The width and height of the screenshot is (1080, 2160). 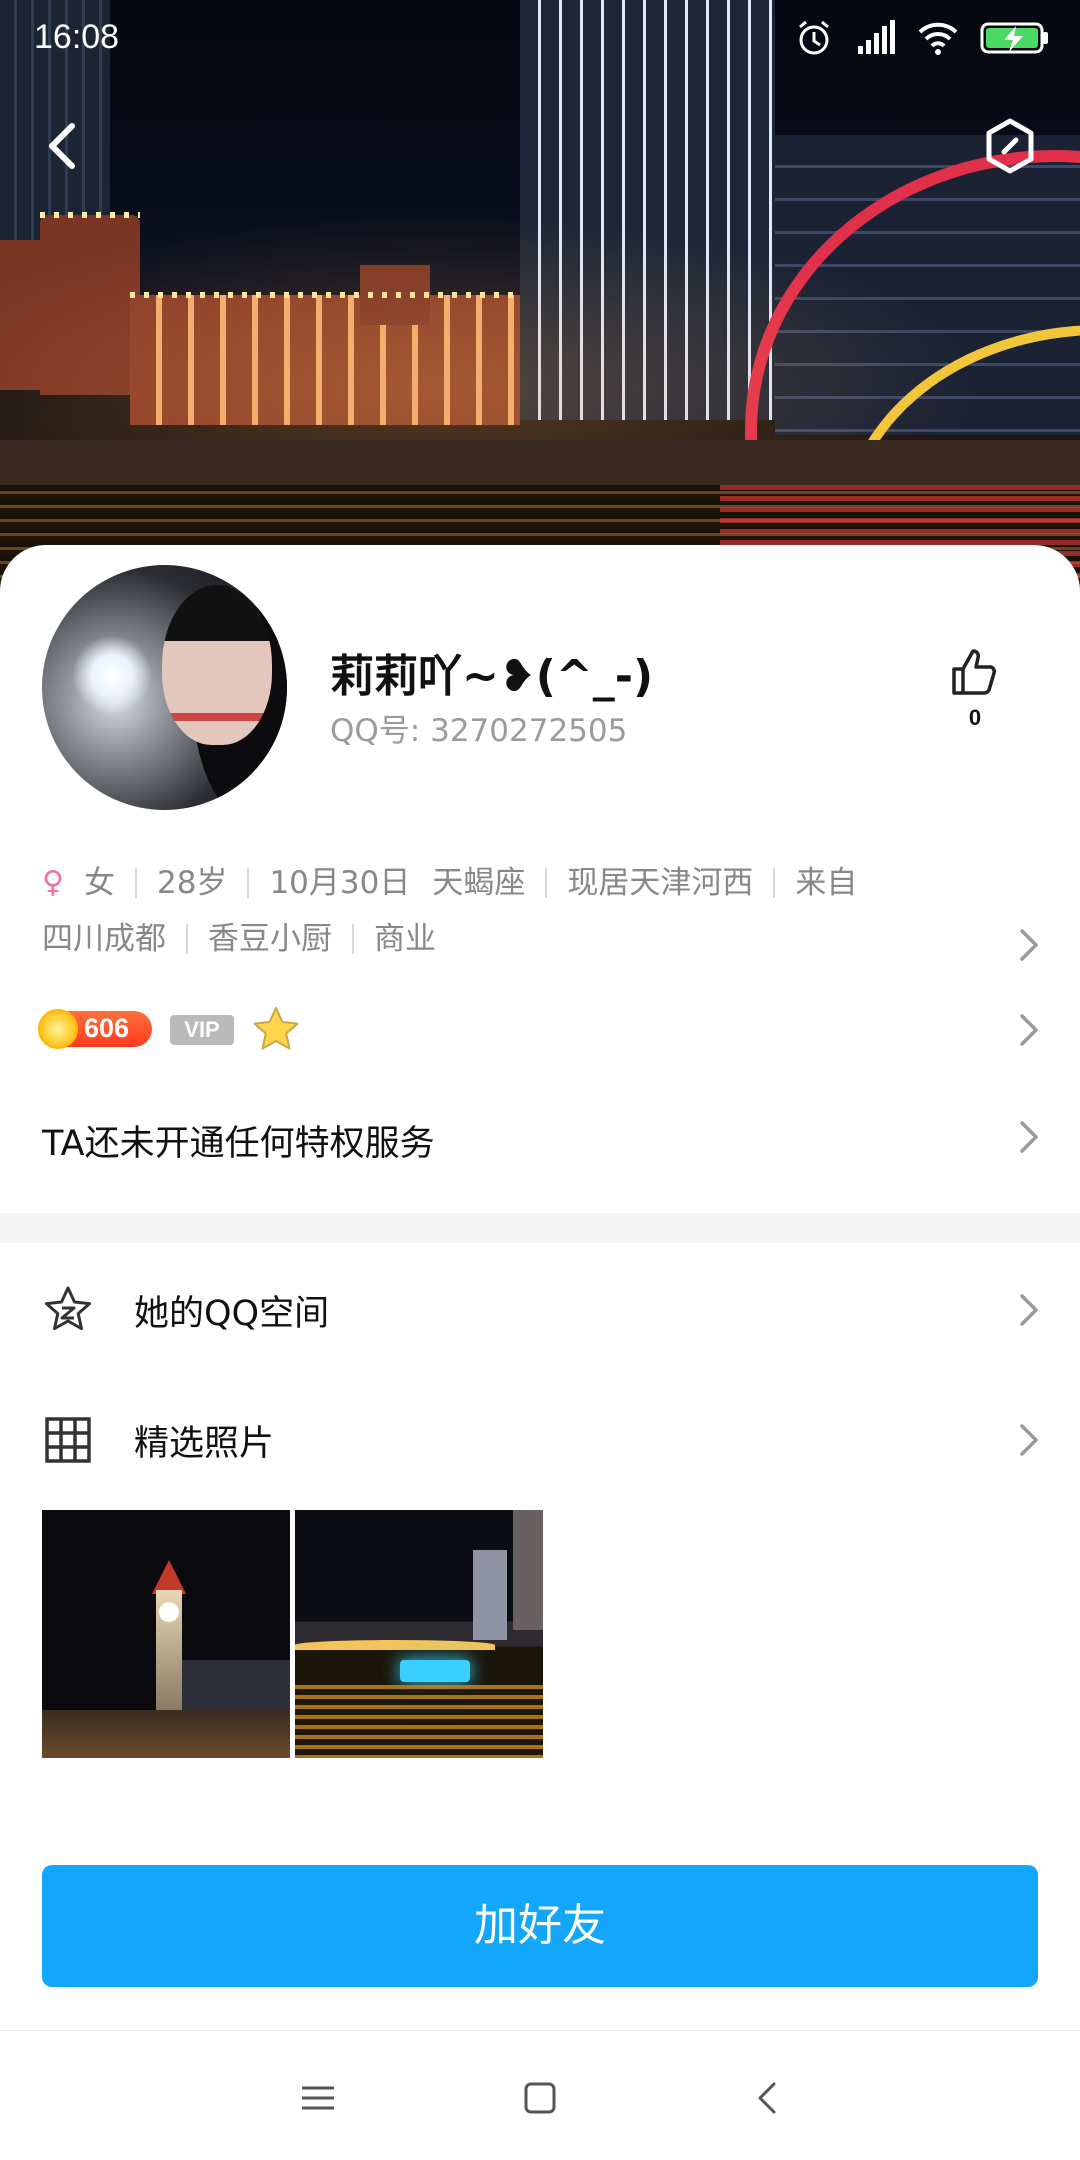 What do you see at coordinates (540, 2098) in the screenshot?
I see `home-square-icon` at bounding box center [540, 2098].